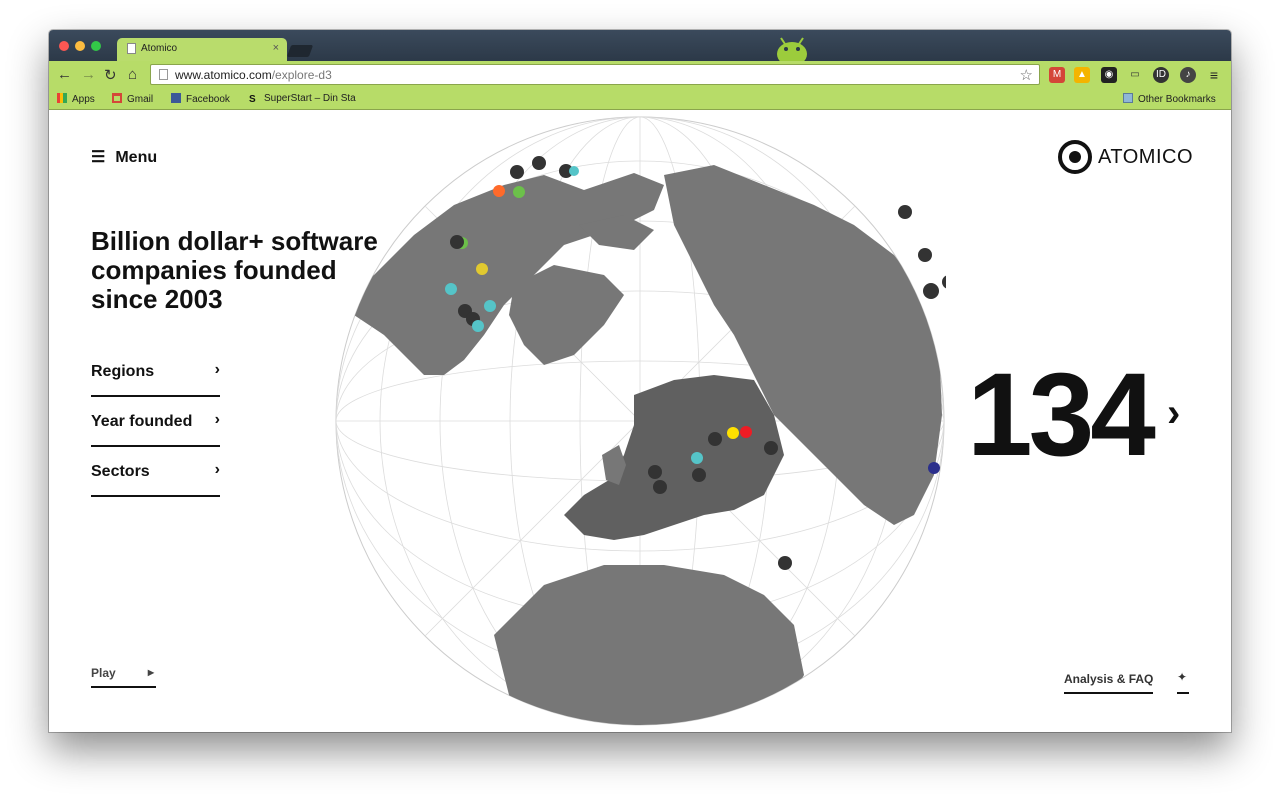 The width and height of the screenshot is (1280, 800). I want to click on bookmark-facebook: Facebook, so click(200, 99).